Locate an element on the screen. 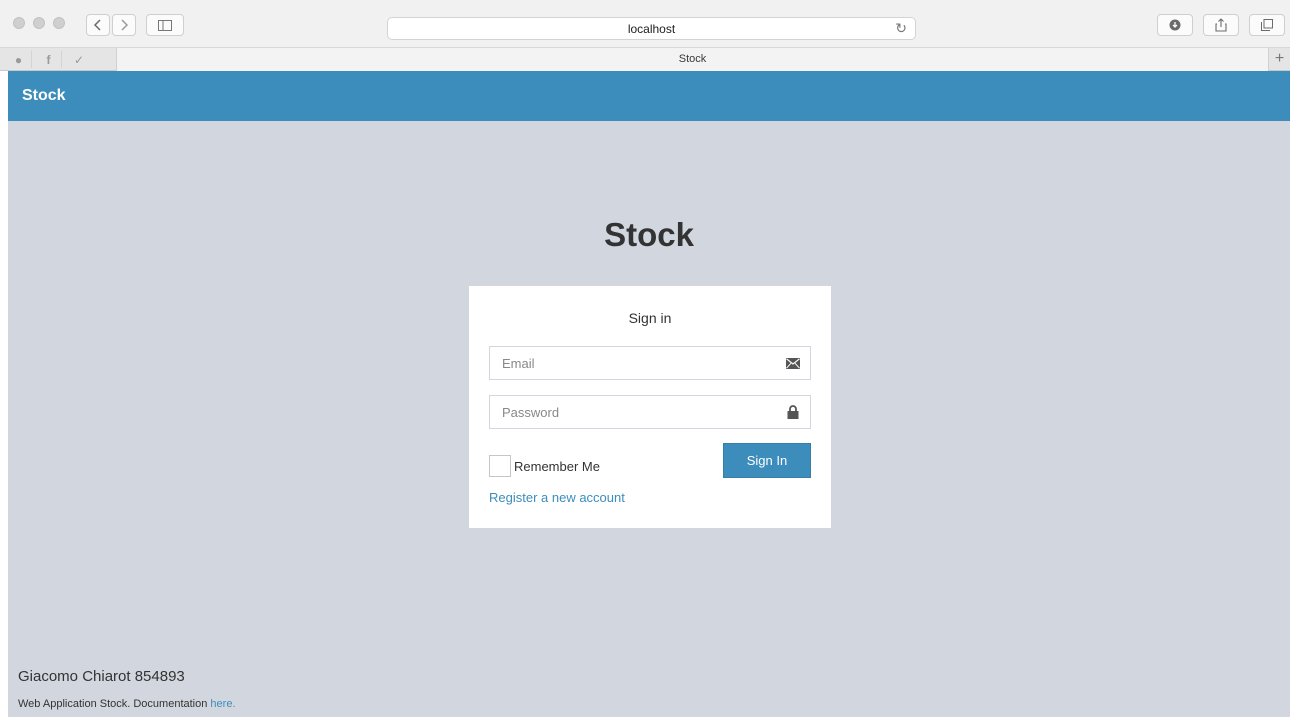  envelope-icon is located at coordinates (793, 363).